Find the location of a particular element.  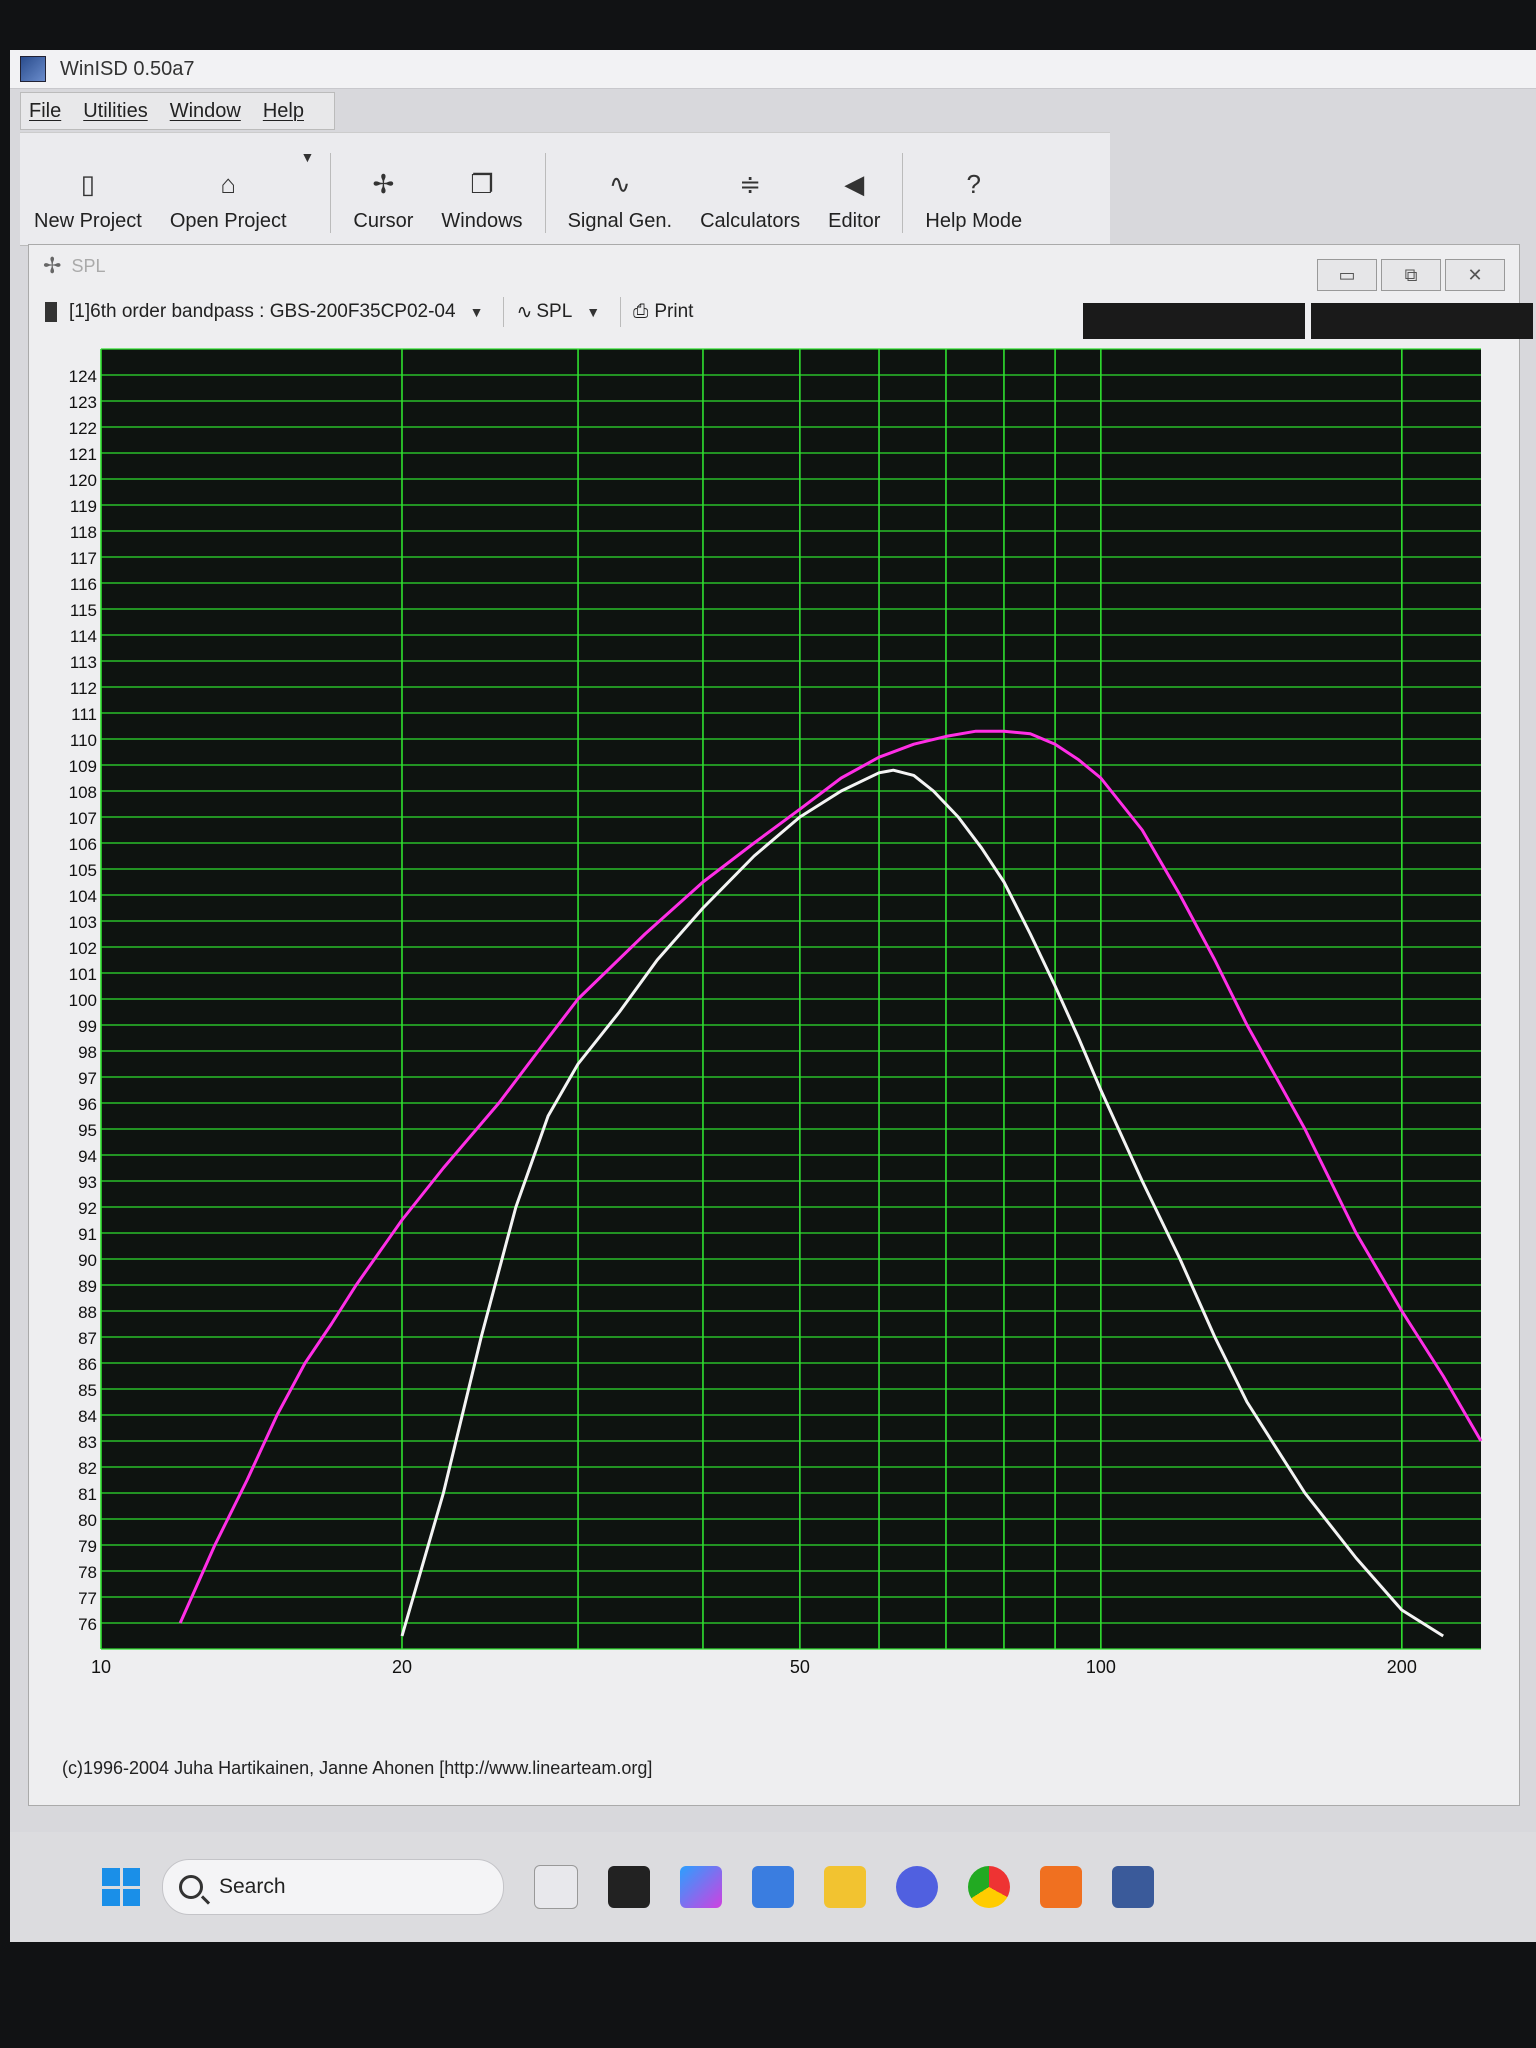

y-tick-label: 84 is located at coordinates (87, 1416).